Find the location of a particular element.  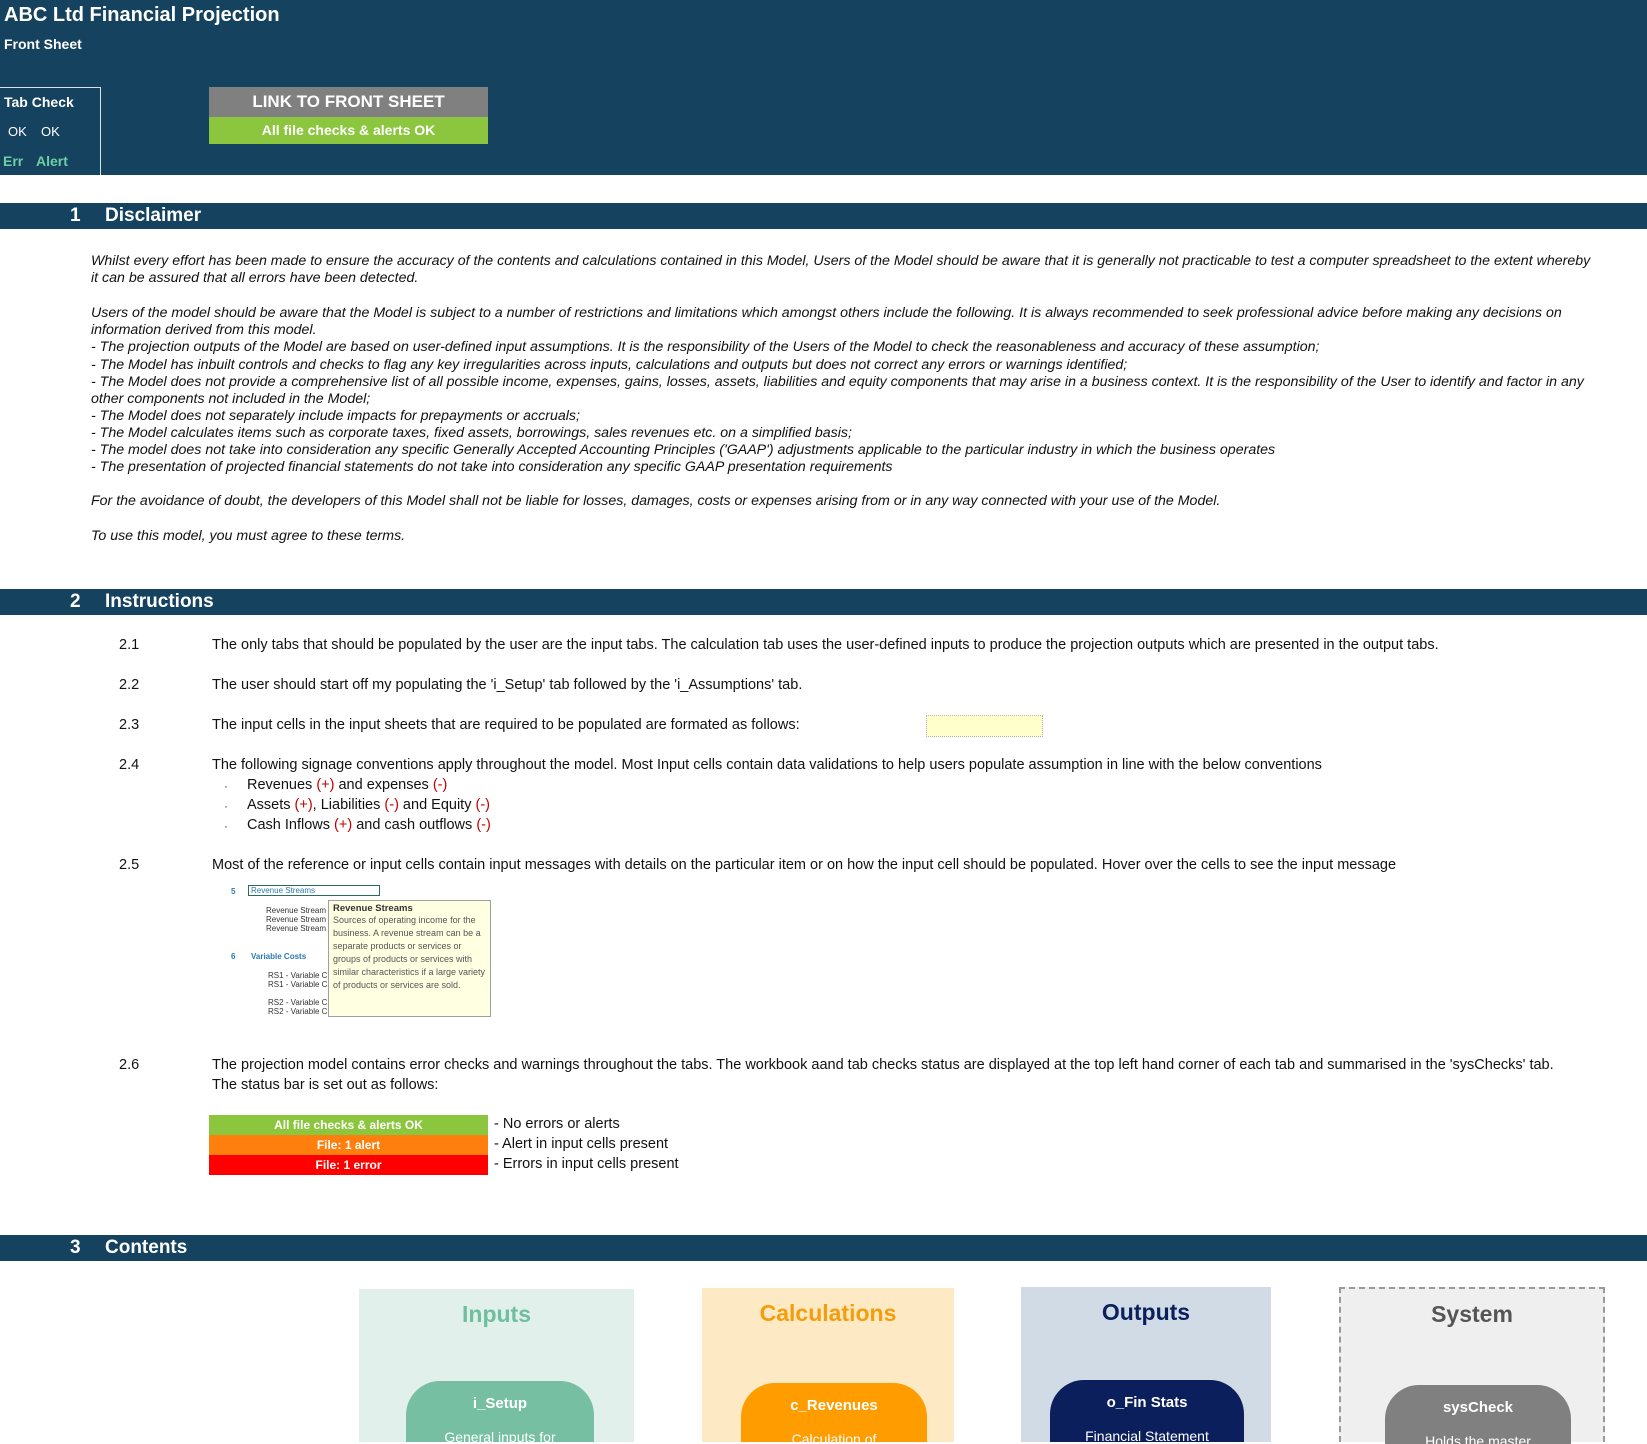

instruction-number: 2.1 is located at coordinates (129, 645).